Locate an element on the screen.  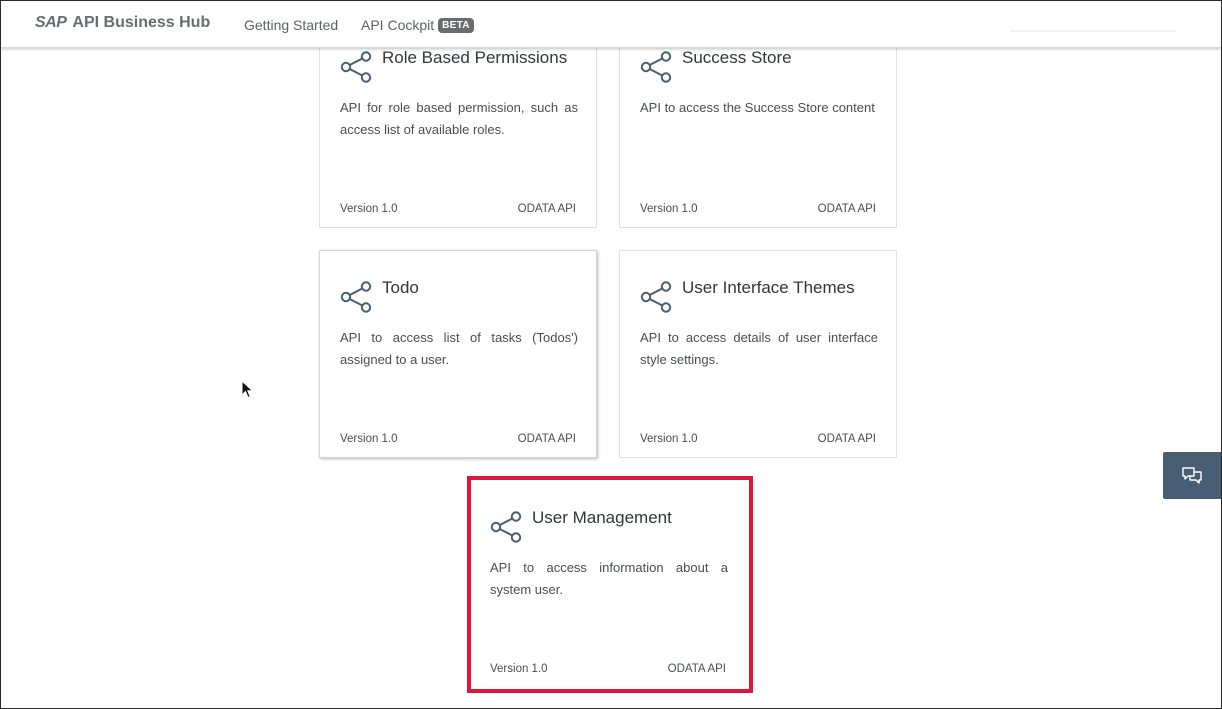
card-title: Success Store is located at coordinates (737, 58).